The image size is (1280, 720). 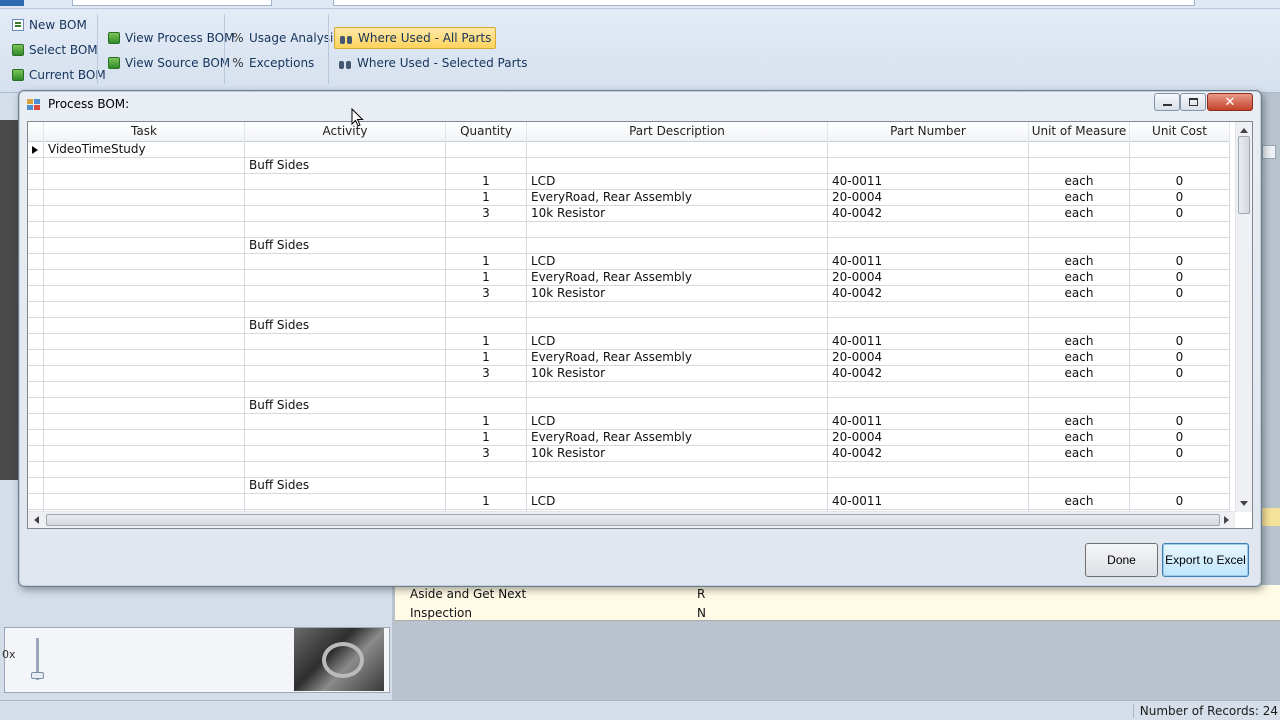 I want to click on column-header-activity: Activity, so click(x=345, y=132).